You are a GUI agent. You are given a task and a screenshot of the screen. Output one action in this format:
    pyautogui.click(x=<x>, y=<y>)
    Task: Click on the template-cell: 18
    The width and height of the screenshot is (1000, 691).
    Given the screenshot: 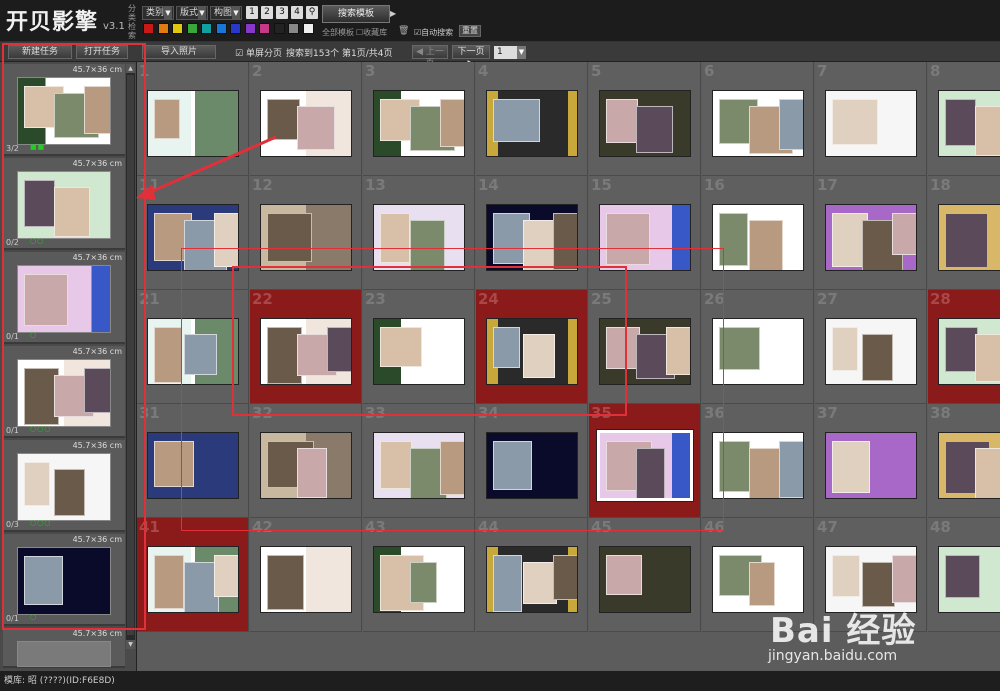 What is the action you would take?
    pyautogui.click(x=964, y=233)
    